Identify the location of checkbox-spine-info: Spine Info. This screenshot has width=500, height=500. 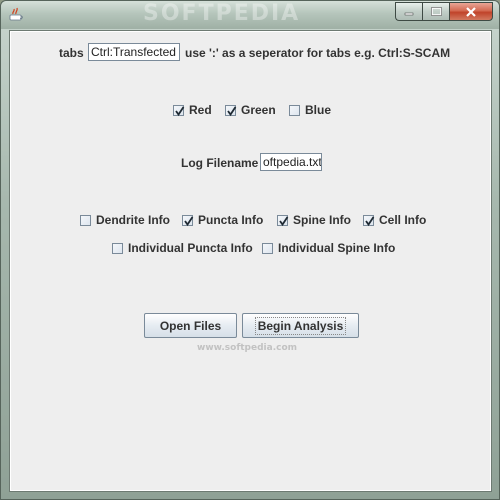
(314, 220).